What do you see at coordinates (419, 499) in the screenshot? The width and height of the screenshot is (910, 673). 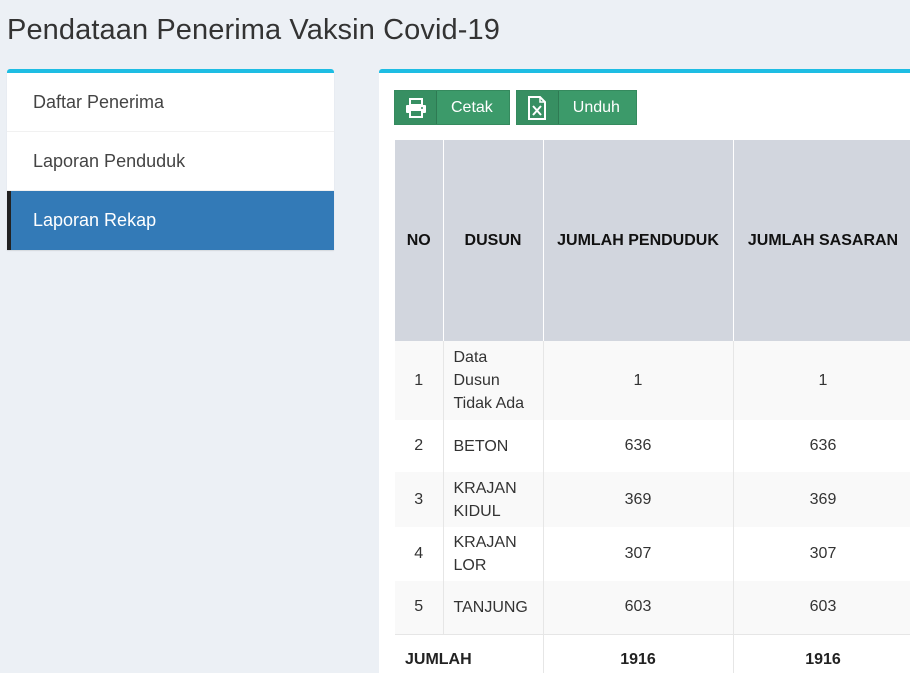 I see `cell-no: 3` at bounding box center [419, 499].